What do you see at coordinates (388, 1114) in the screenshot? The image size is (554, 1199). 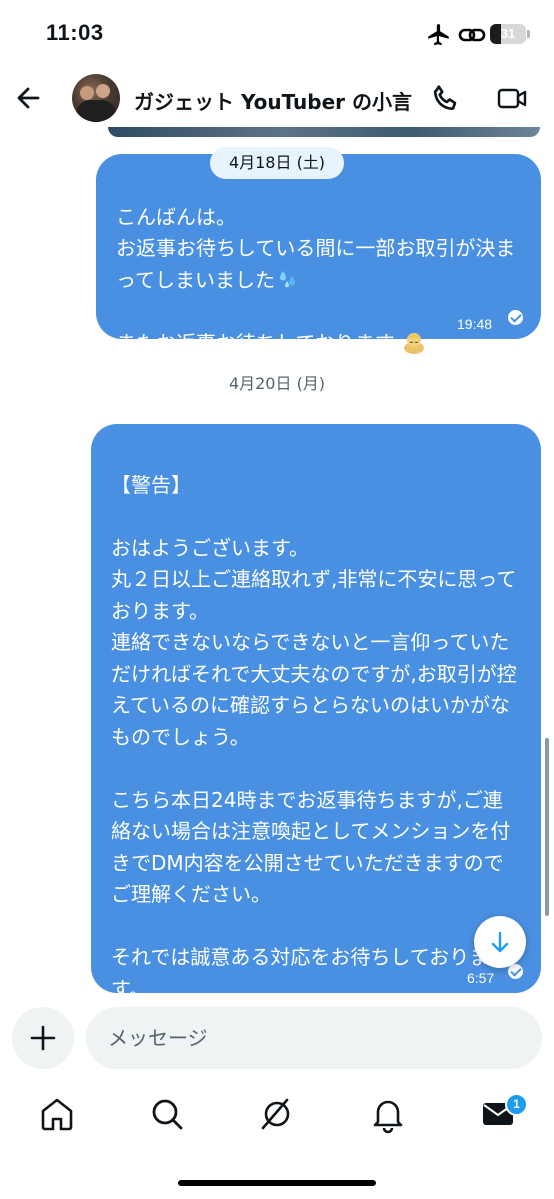 I see `bell-icon` at bounding box center [388, 1114].